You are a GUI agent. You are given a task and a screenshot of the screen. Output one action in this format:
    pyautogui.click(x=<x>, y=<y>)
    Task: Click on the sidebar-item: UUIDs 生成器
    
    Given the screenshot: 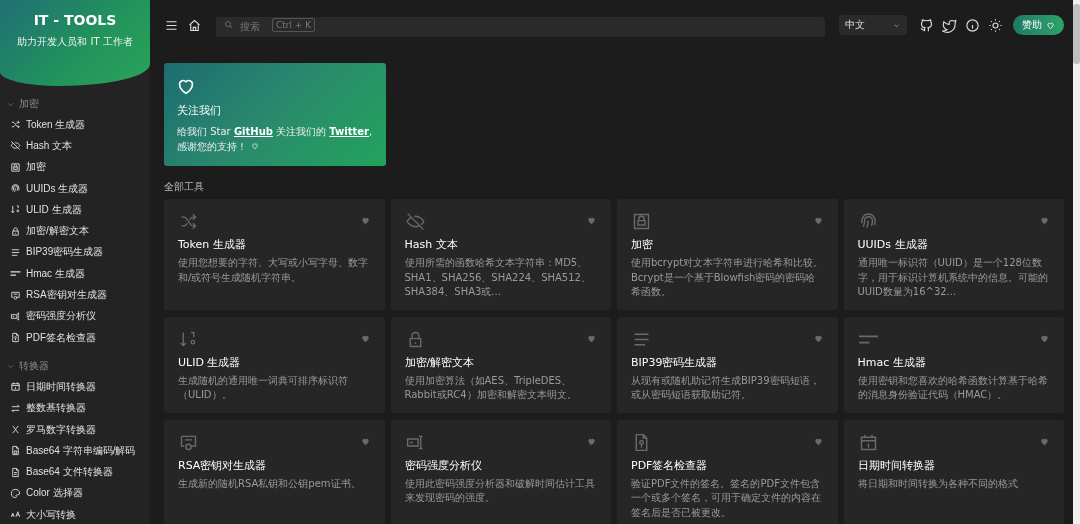 What is the action you would take?
    pyautogui.click(x=75, y=188)
    